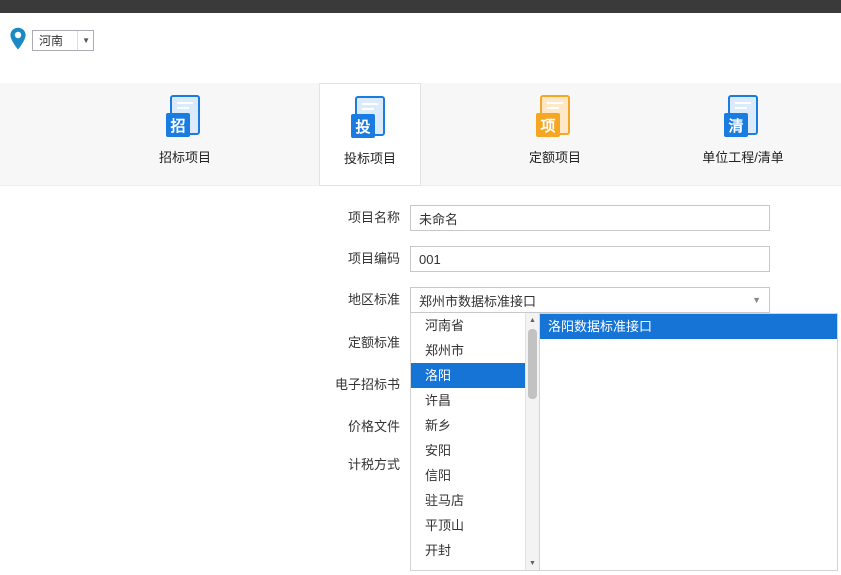 Image resolution: width=841 pixels, height=575 pixels. Describe the element at coordinates (688, 326) in the screenshot. I see `interface-item: 洛阳数据标准接口` at that location.